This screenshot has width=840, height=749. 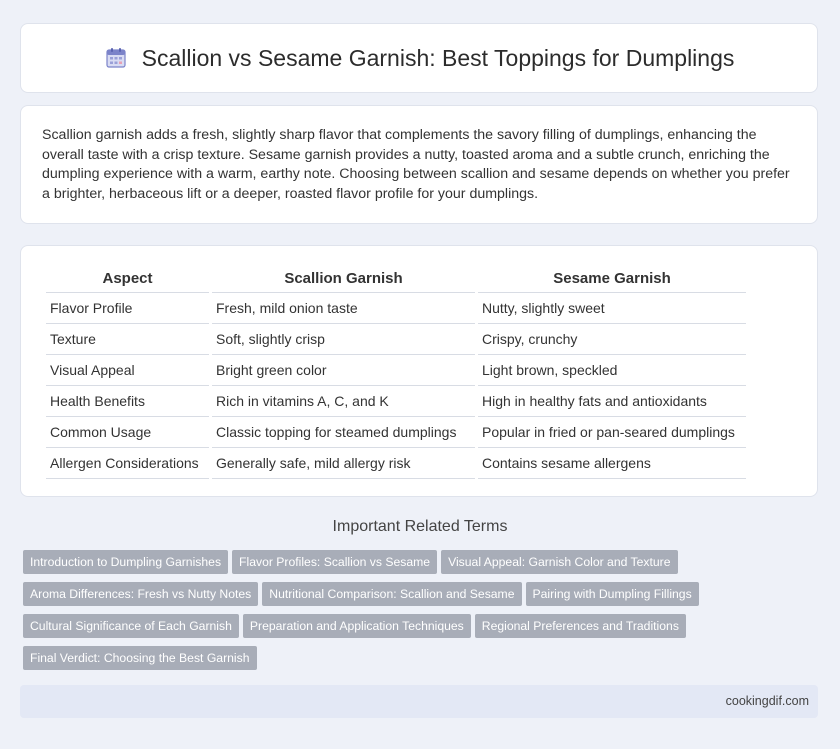 I want to click on table-cell: Fresh, mild onion taste, so click(x=343, y=308).